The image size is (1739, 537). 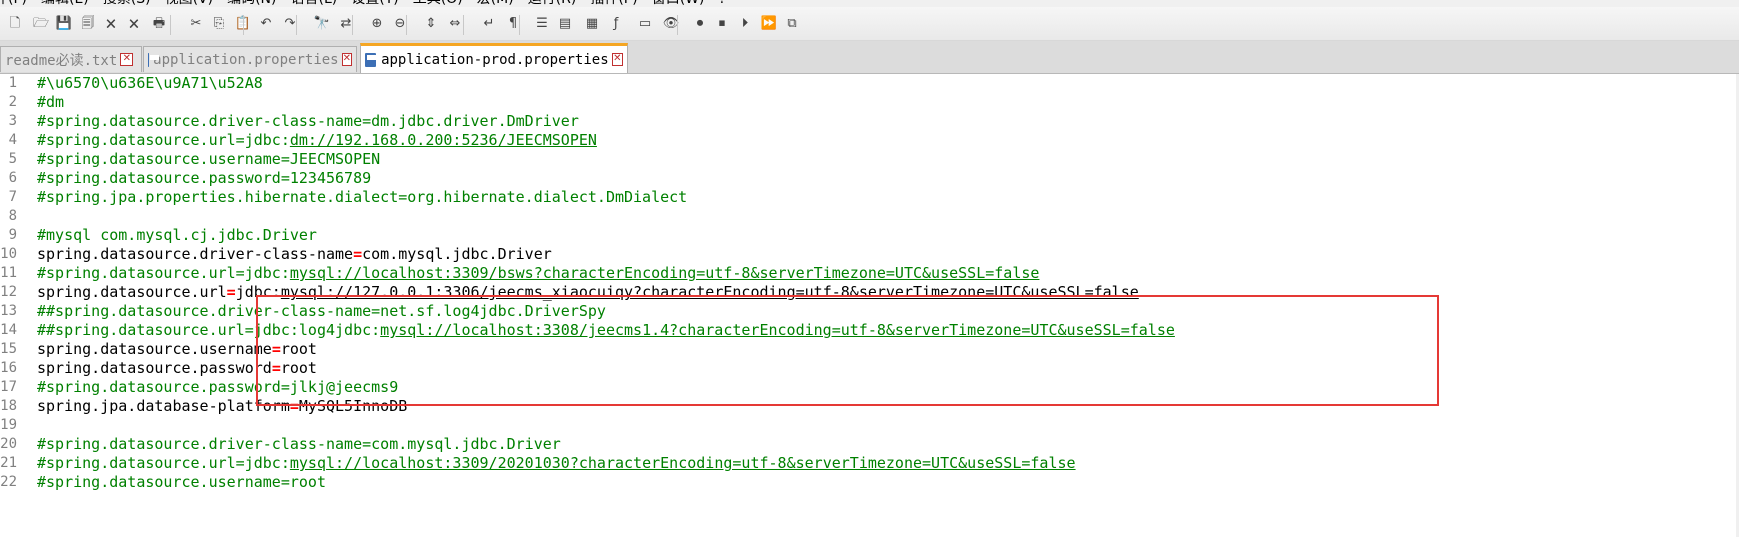 I want to click on code-line: #spring.datasource.password=jlkj@jeecms9, so click(x=217, y=387).